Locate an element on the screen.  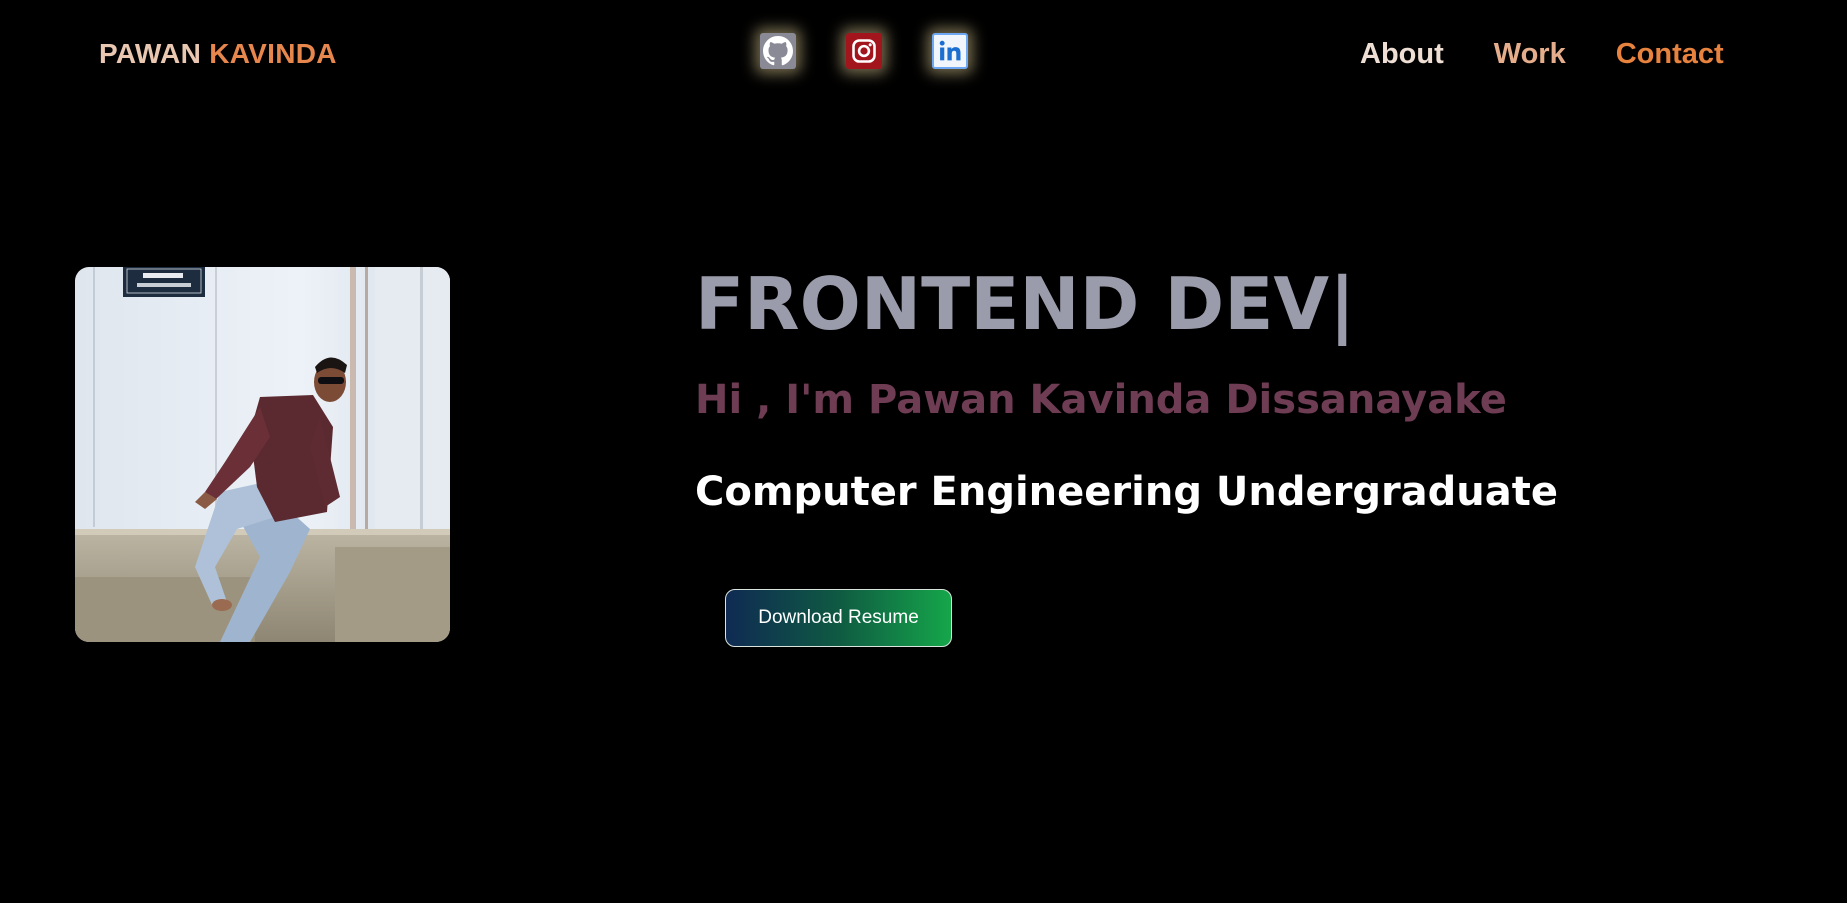
instagram-link is located at coordinates (864, 51).